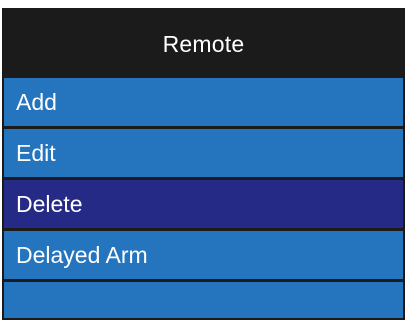 The image size is (411, 328). I want to click on menu-item-label: Edit, so click(36, 152).